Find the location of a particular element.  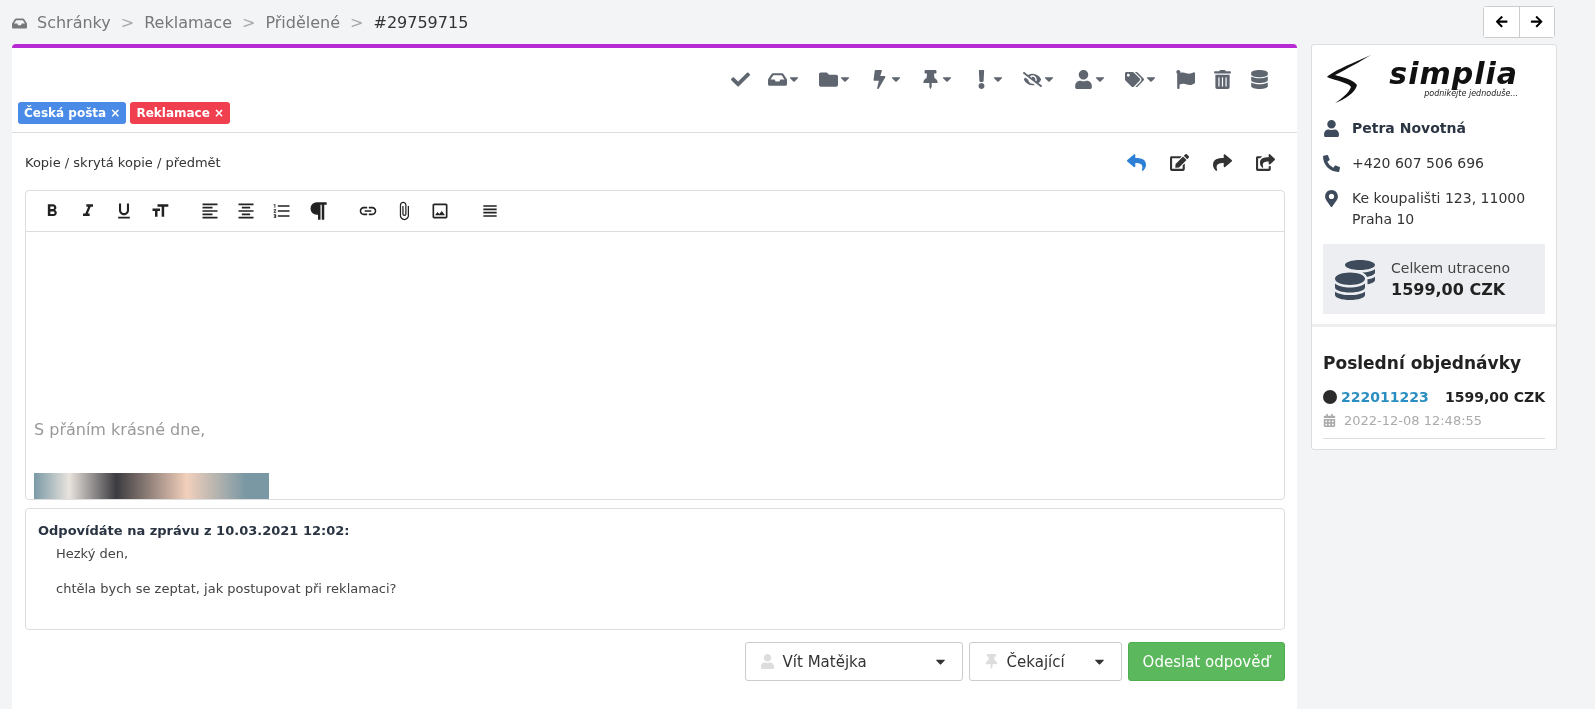

coins-icon is located at coordinates (1355, 279).